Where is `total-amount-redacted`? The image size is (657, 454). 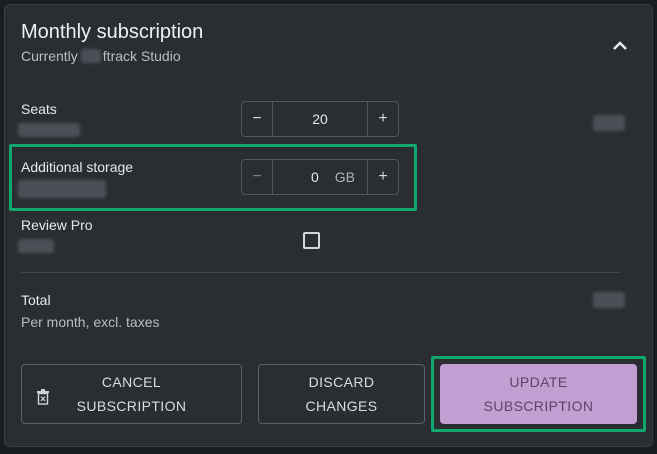
total-amount-redacted is located at coordinates (609, 300).